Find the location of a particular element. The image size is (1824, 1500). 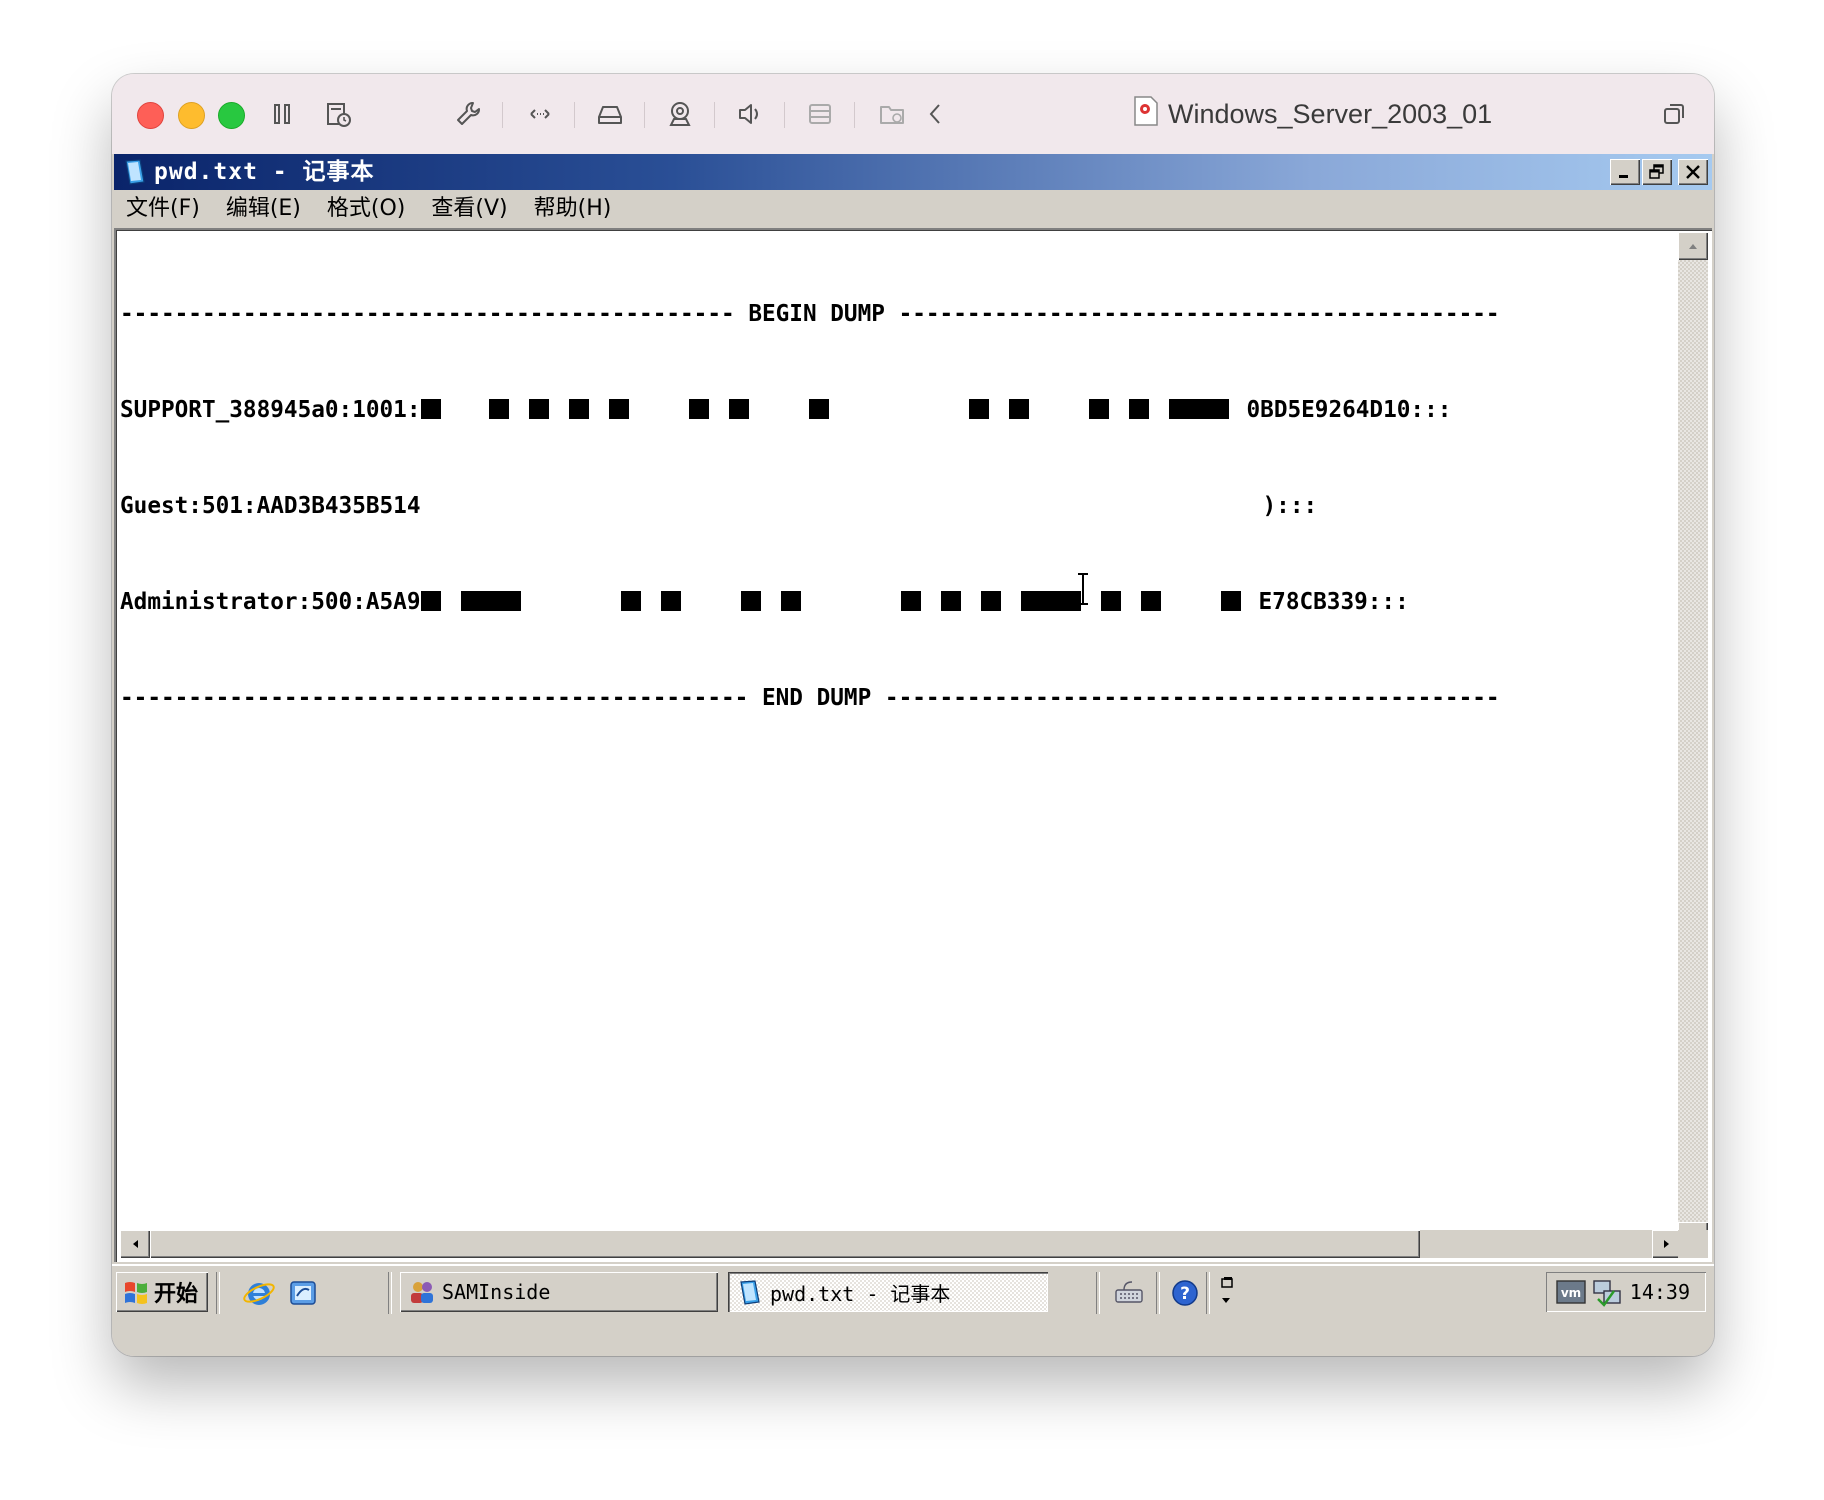

network-connection-icon is located at coordinates (1607, 1292).